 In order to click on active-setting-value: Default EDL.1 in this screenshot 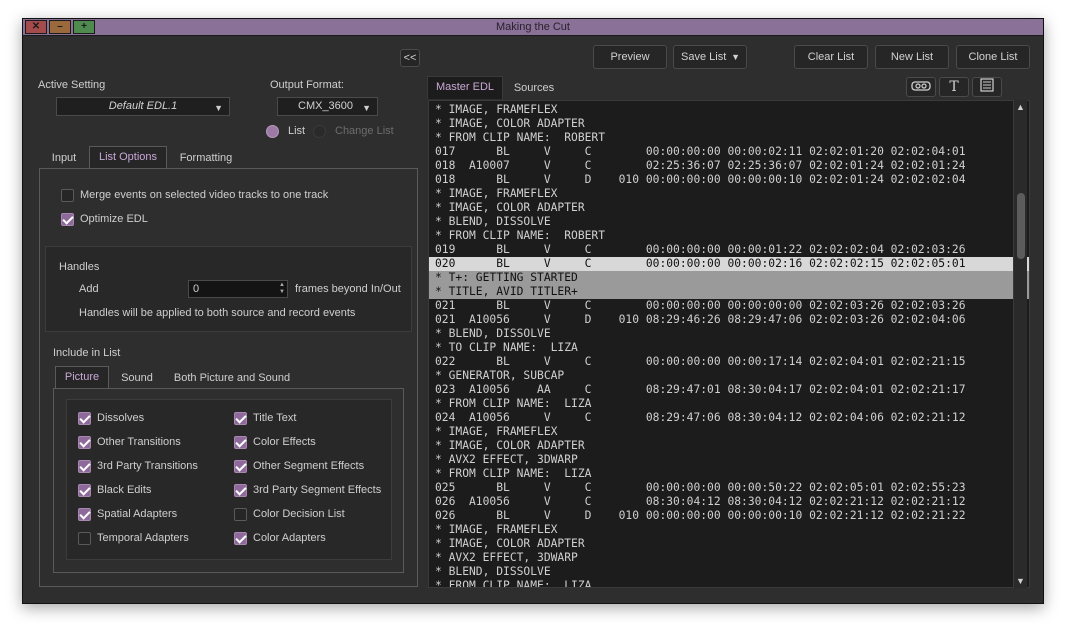, I will do `click(143, 106)`.